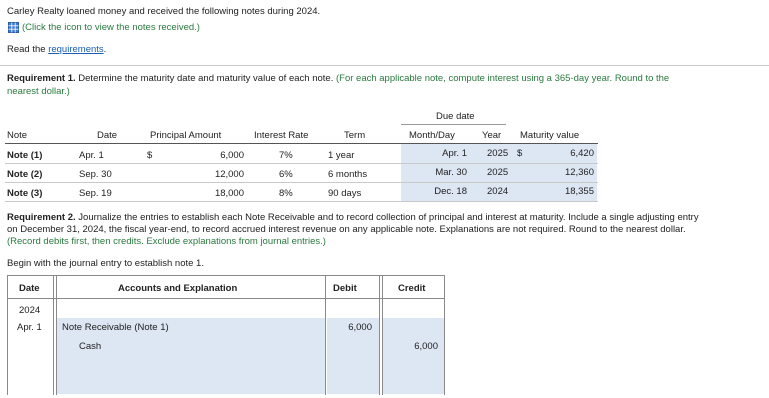 This screenshot has width=769, height=398. Describe the element at coordinates (567, 191) in the screenshot. I see `note-3-maturity: 18,355` at that location.